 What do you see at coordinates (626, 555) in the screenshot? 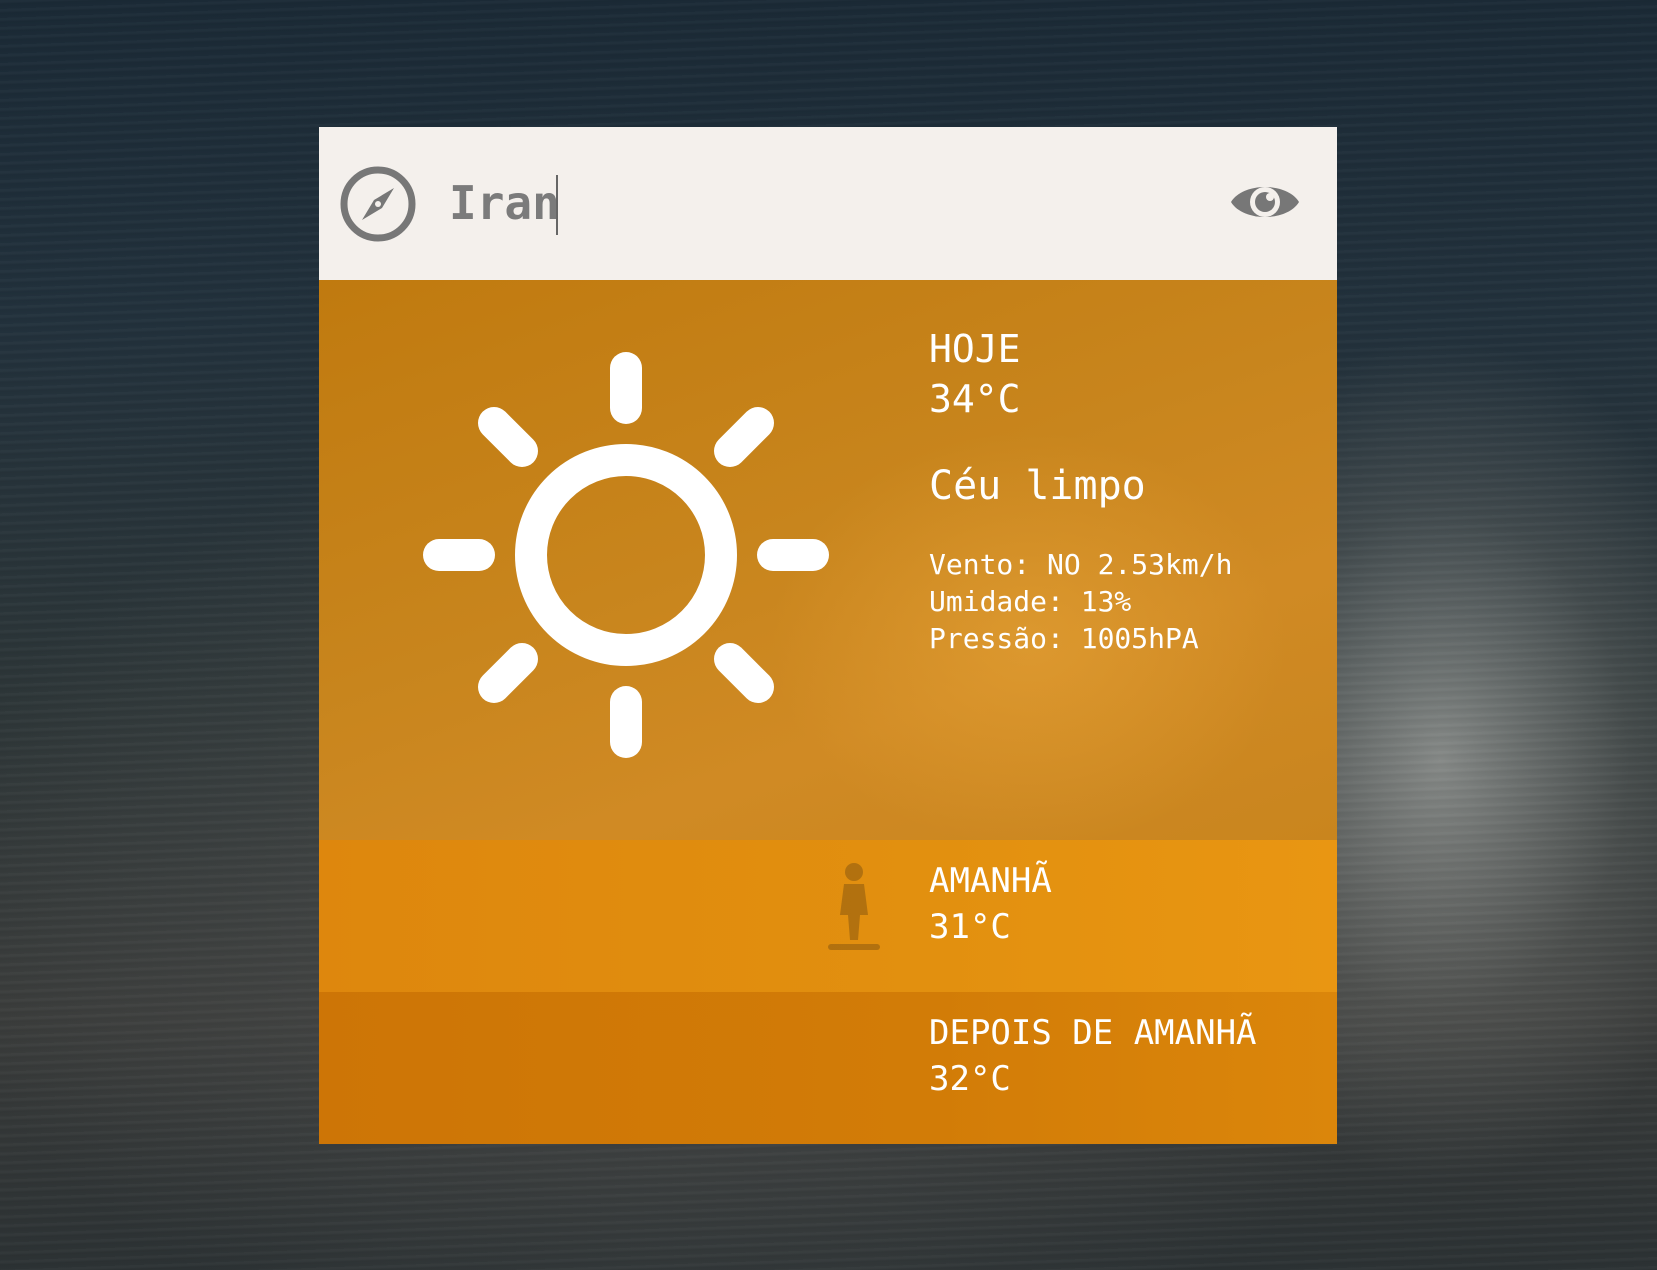
I see `sun-icon` at bounding box center [626, 555].